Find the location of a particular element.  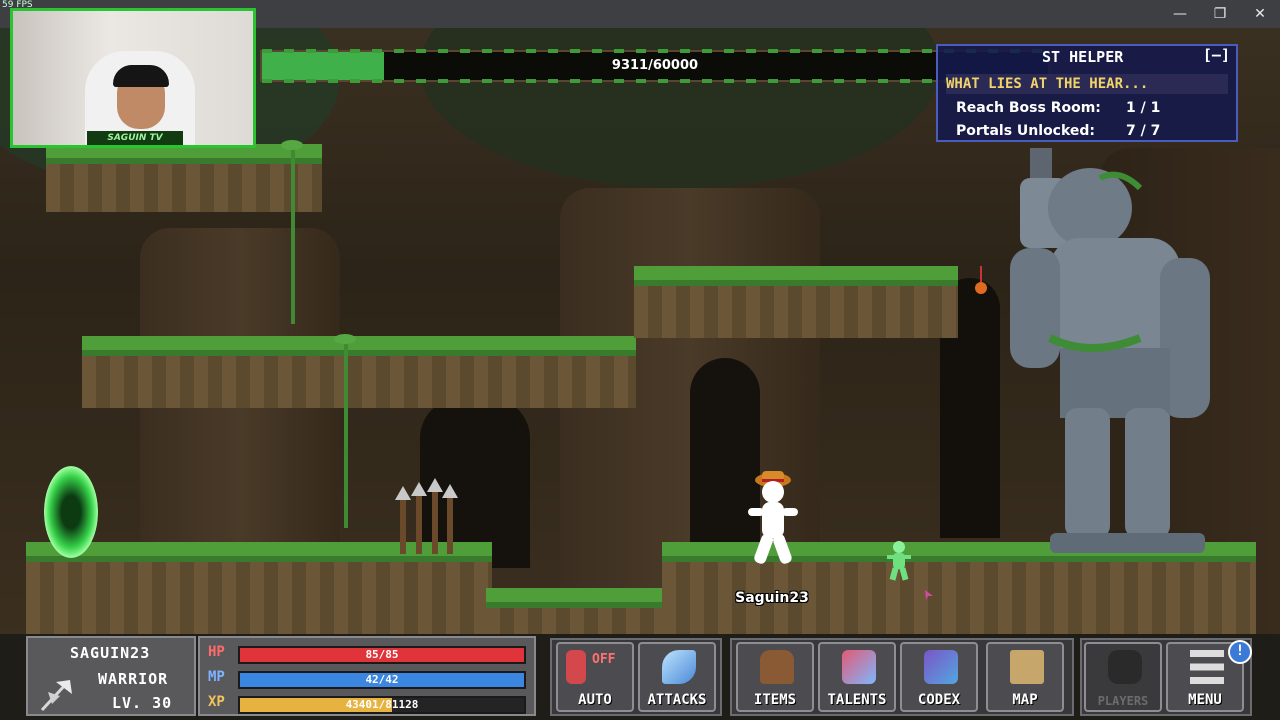

padlock-icon is located at coordinates (1125, 667).